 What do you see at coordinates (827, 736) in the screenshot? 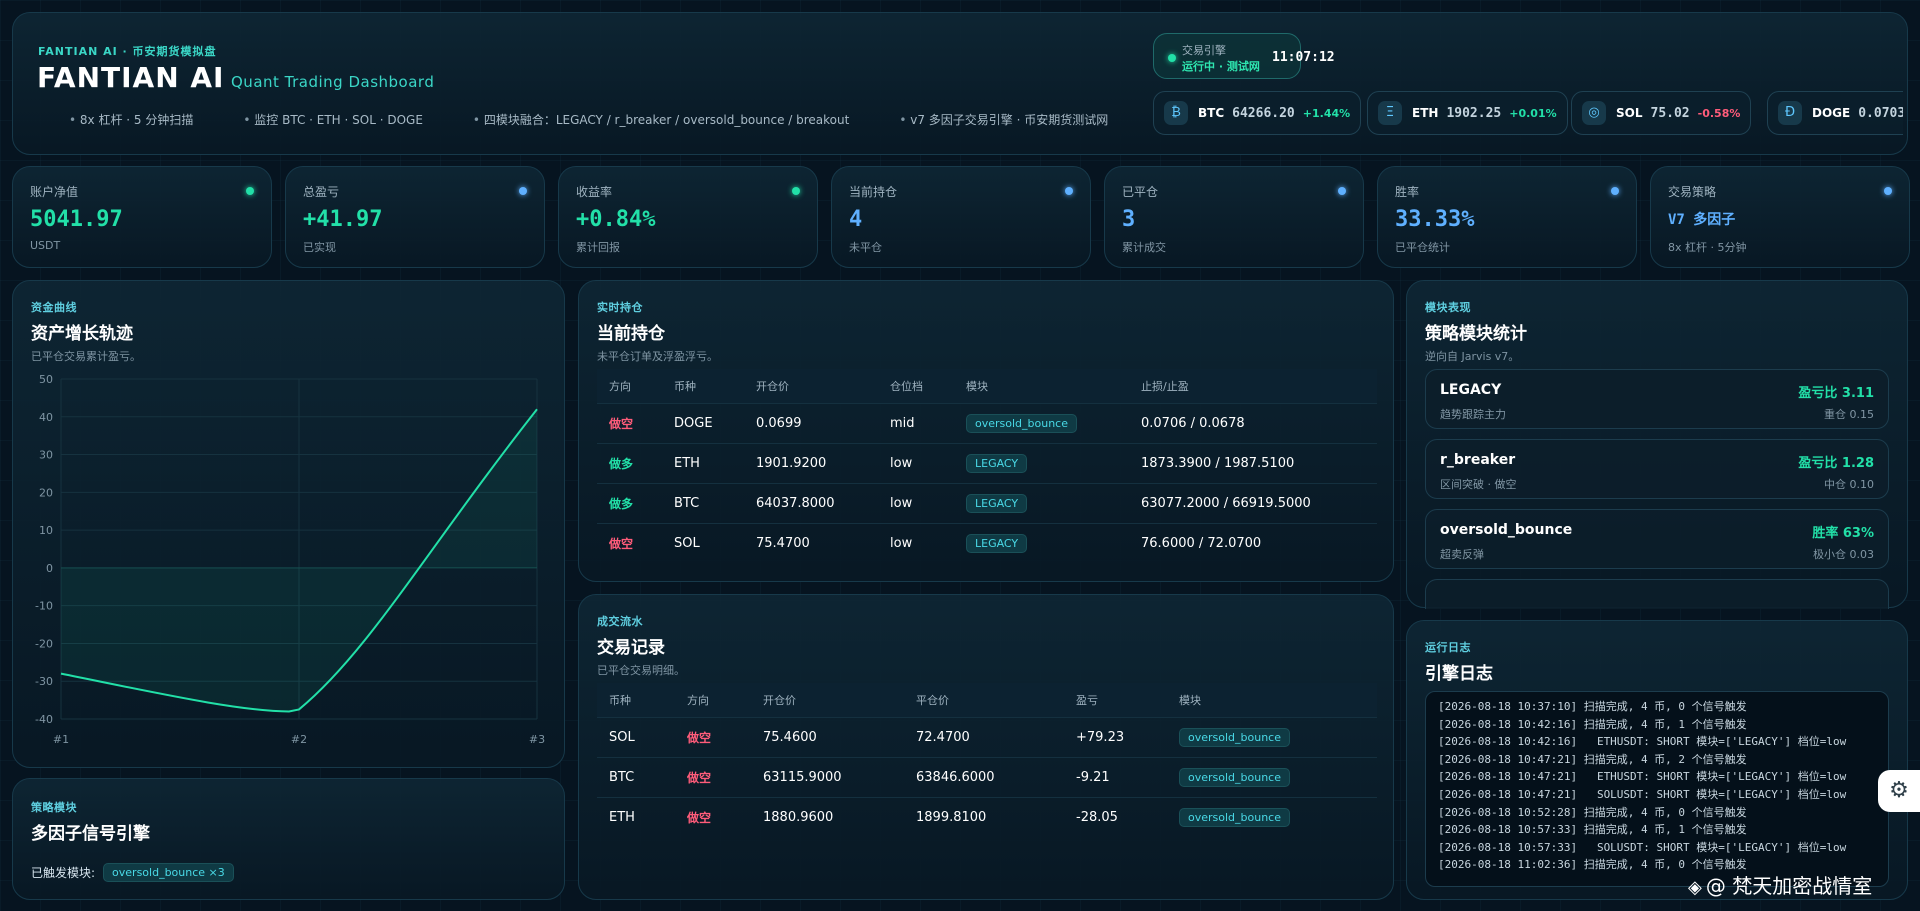
I see `entry-cell: 75.4600` at bounding box center [827, 736].